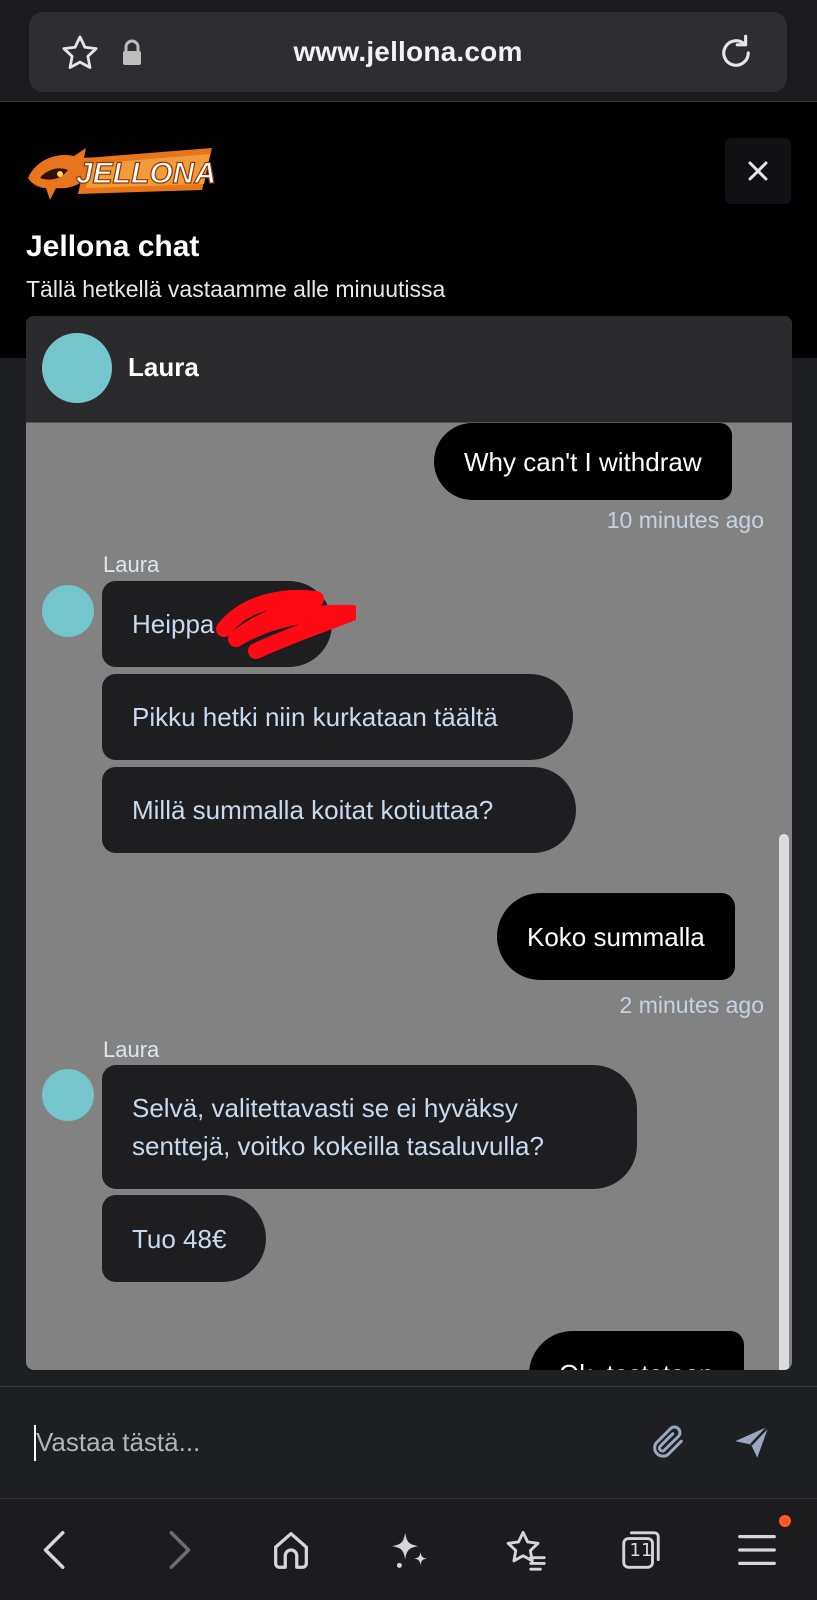 The image size is (817, 1600). I want to click on message-text: Millä summalla koitat kotiuttaa?, so click(313, 810).